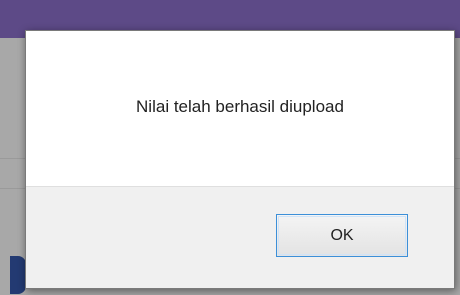 The height and width of the screenshot is (295, 460). Describe the element at coordinates (18, 275) in the screenshot. I see `background-partial-glyph` at that location.